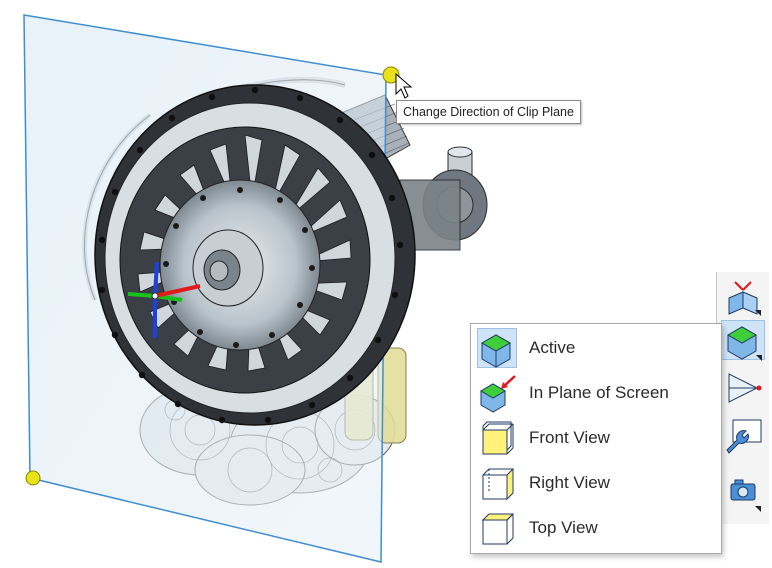 This screenshot has width=772, height=568. I want to click on menu-item-label: Front View, so click(569, 437).